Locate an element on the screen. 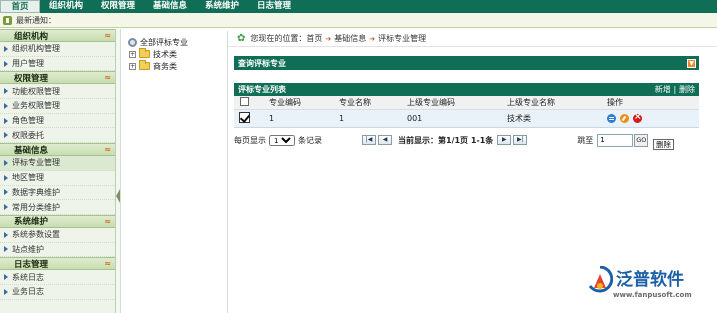  batch-delete-button: 删除 is located at coordinates (687, 89).